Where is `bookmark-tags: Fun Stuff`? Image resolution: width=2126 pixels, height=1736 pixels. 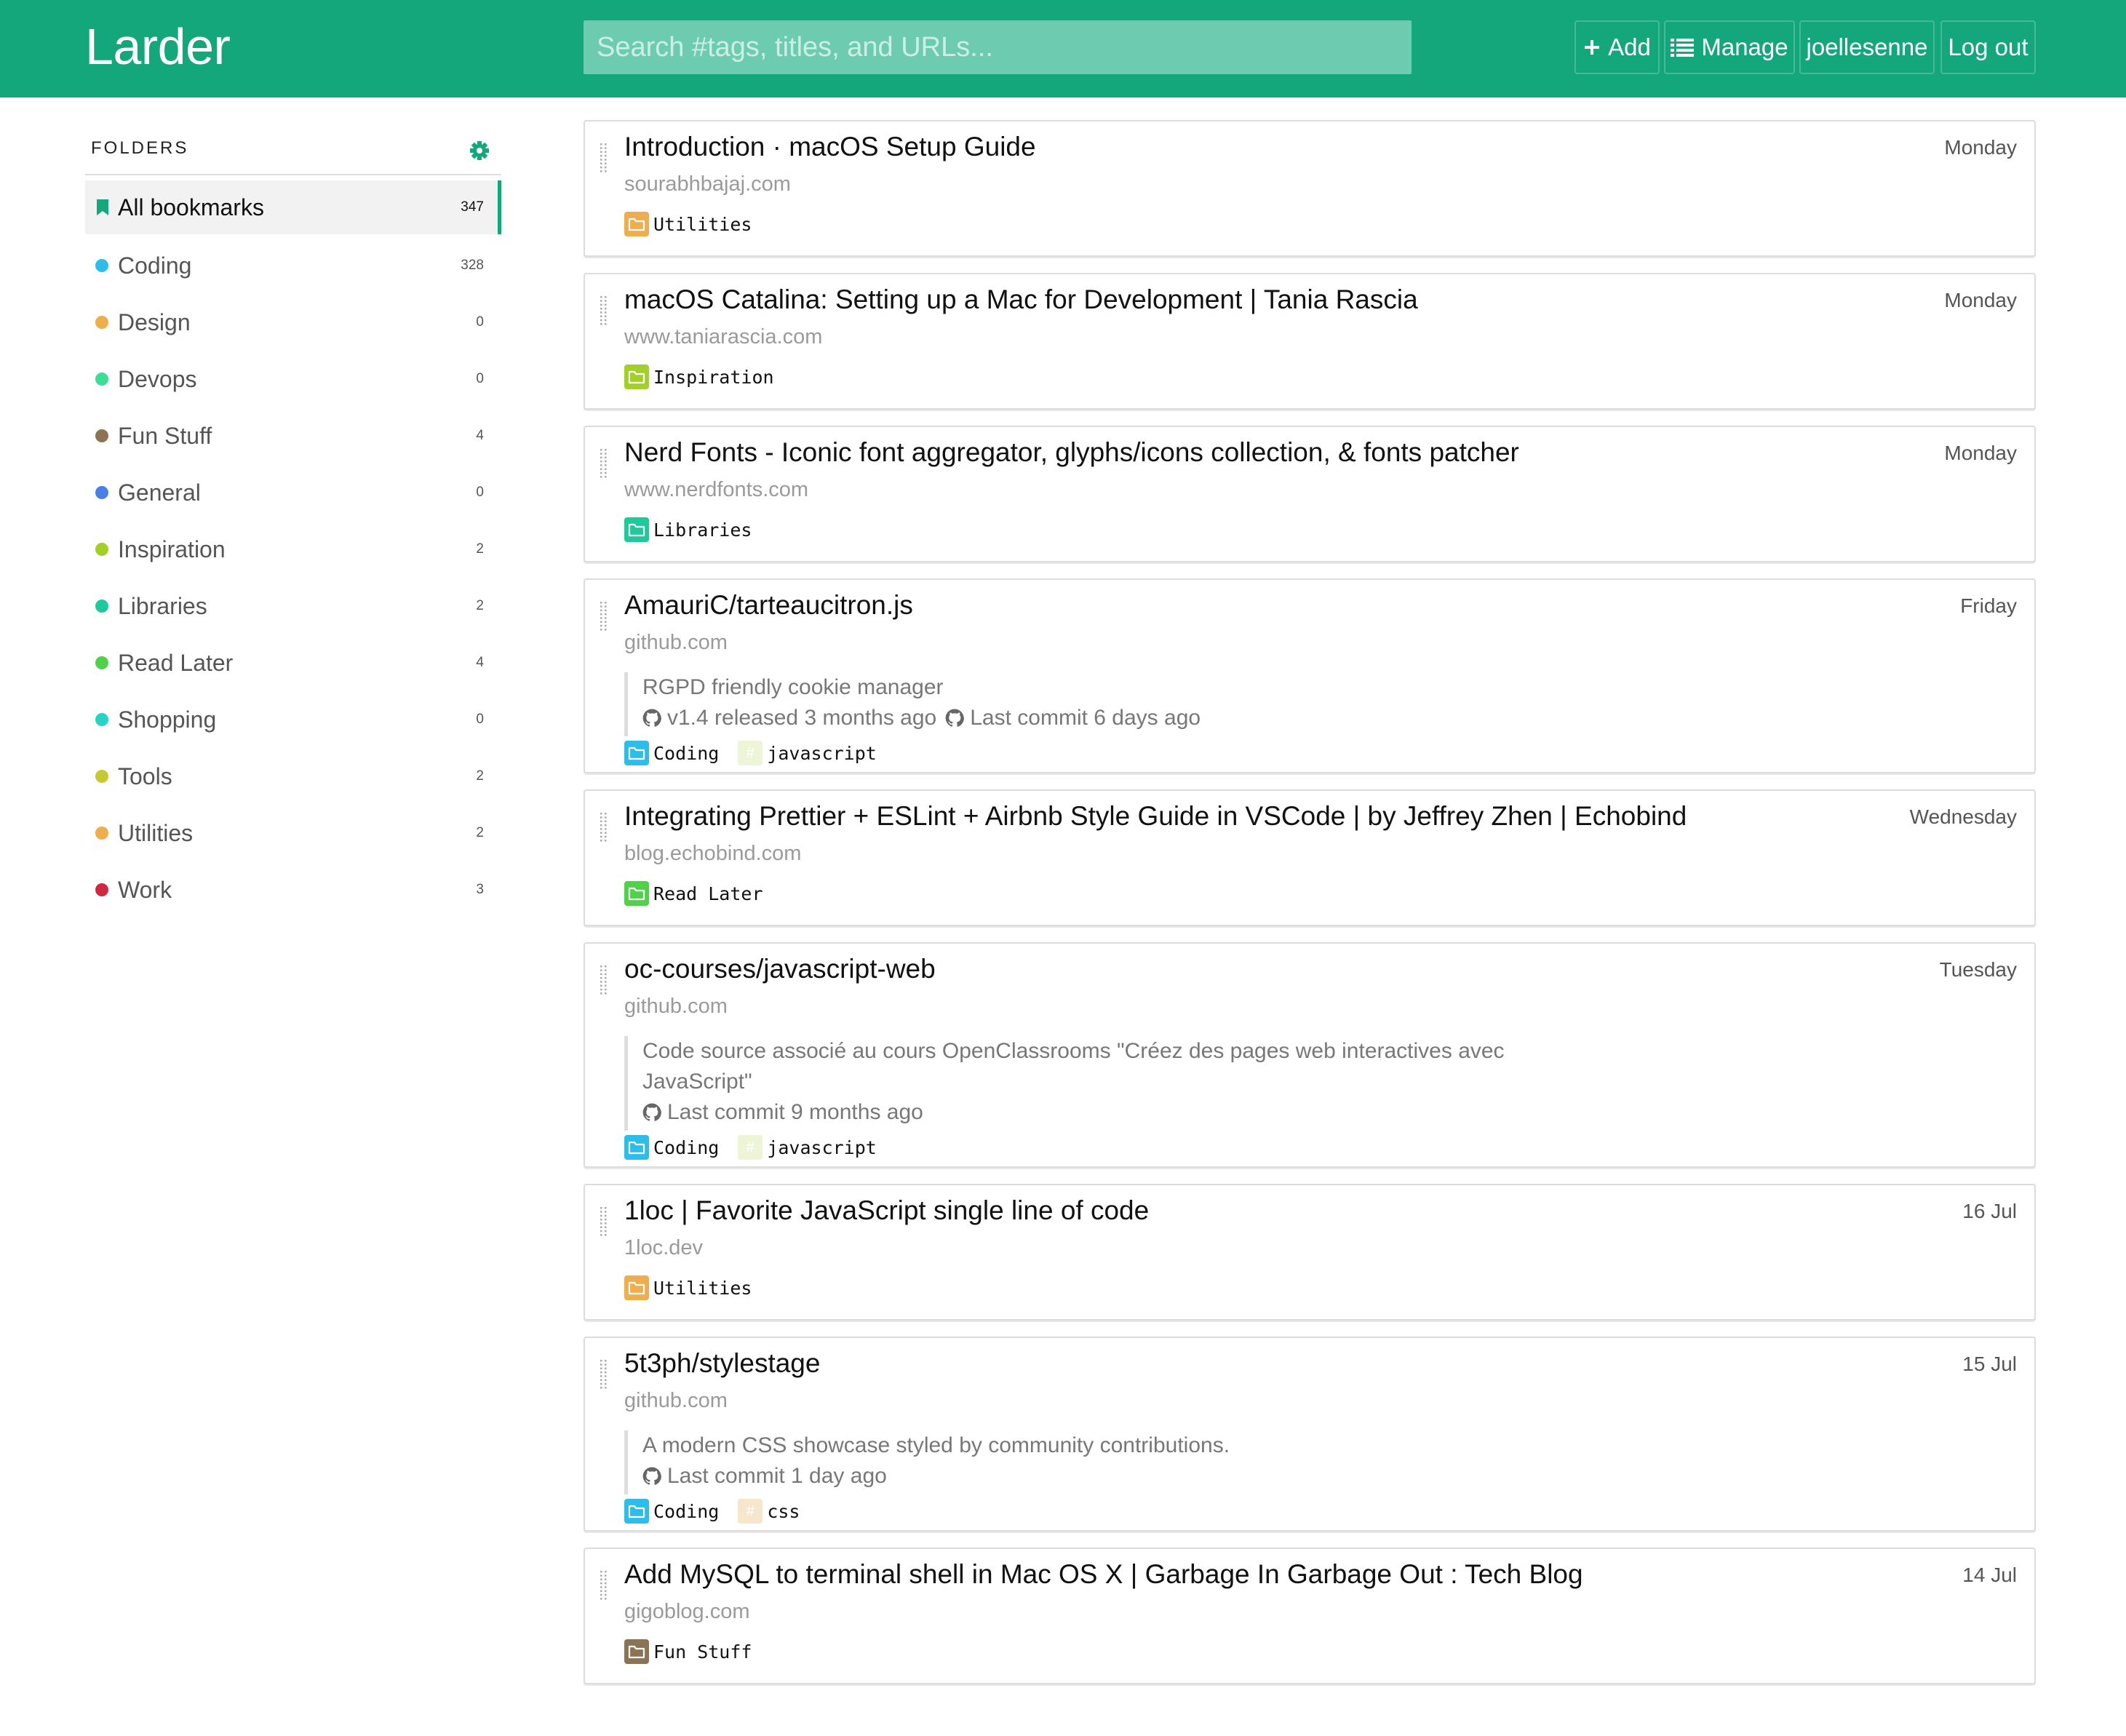
bookmark-tags: Fun Stuff is located at coordinates (697, 1652).